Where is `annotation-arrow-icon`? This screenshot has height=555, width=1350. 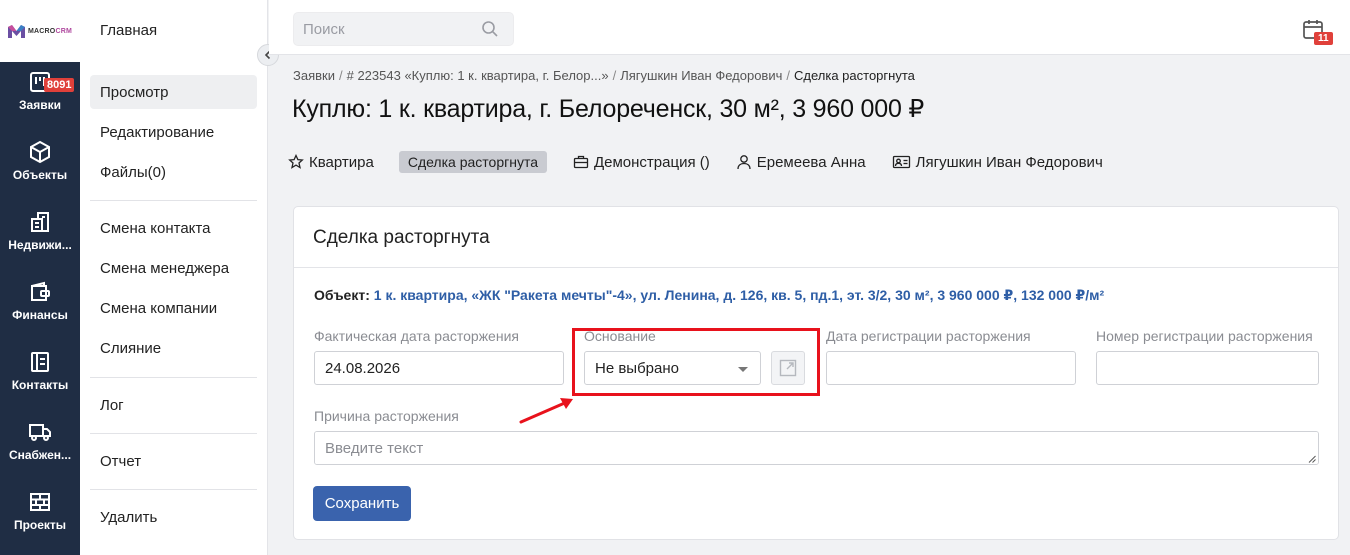 annotation-arrow-icon is located at coordinates (546, 411).